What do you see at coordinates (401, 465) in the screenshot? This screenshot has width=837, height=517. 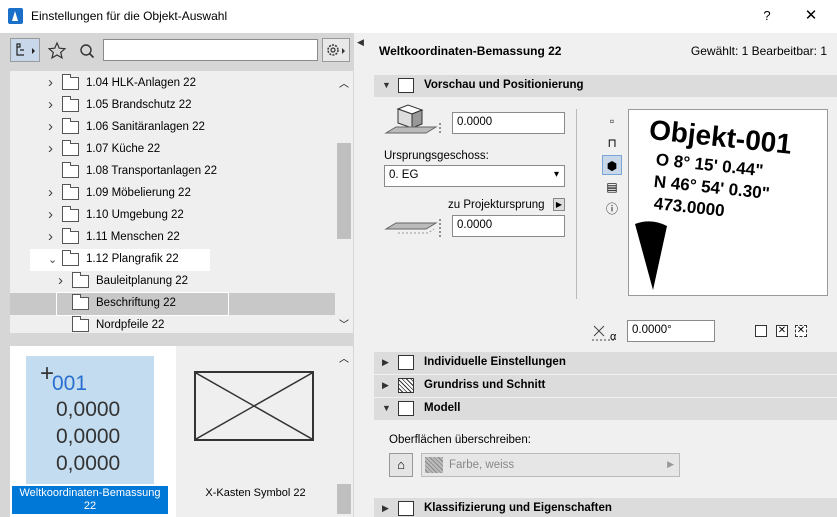 I see `override-brush-icon: ⌂` at bounding box center [401, 465].